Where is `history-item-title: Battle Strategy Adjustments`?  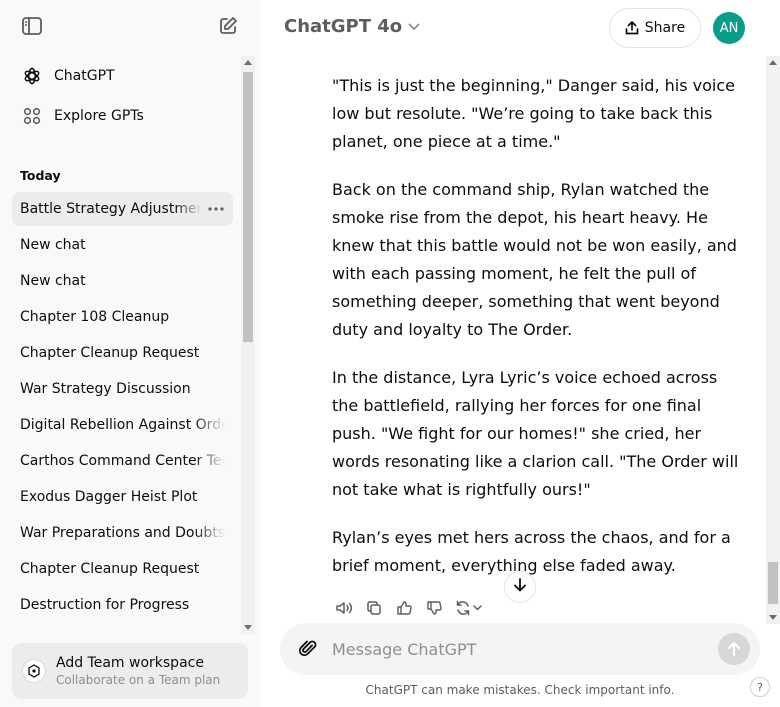
history-item-title: Battle Strategy Adjustments is located at coordinates (111, 209).